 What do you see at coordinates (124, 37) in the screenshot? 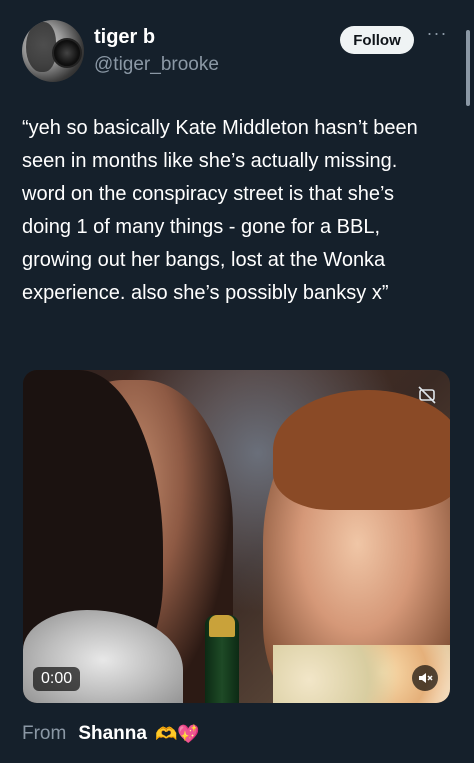
I see `author-name: tiger b` at bounding box center [124, 37].